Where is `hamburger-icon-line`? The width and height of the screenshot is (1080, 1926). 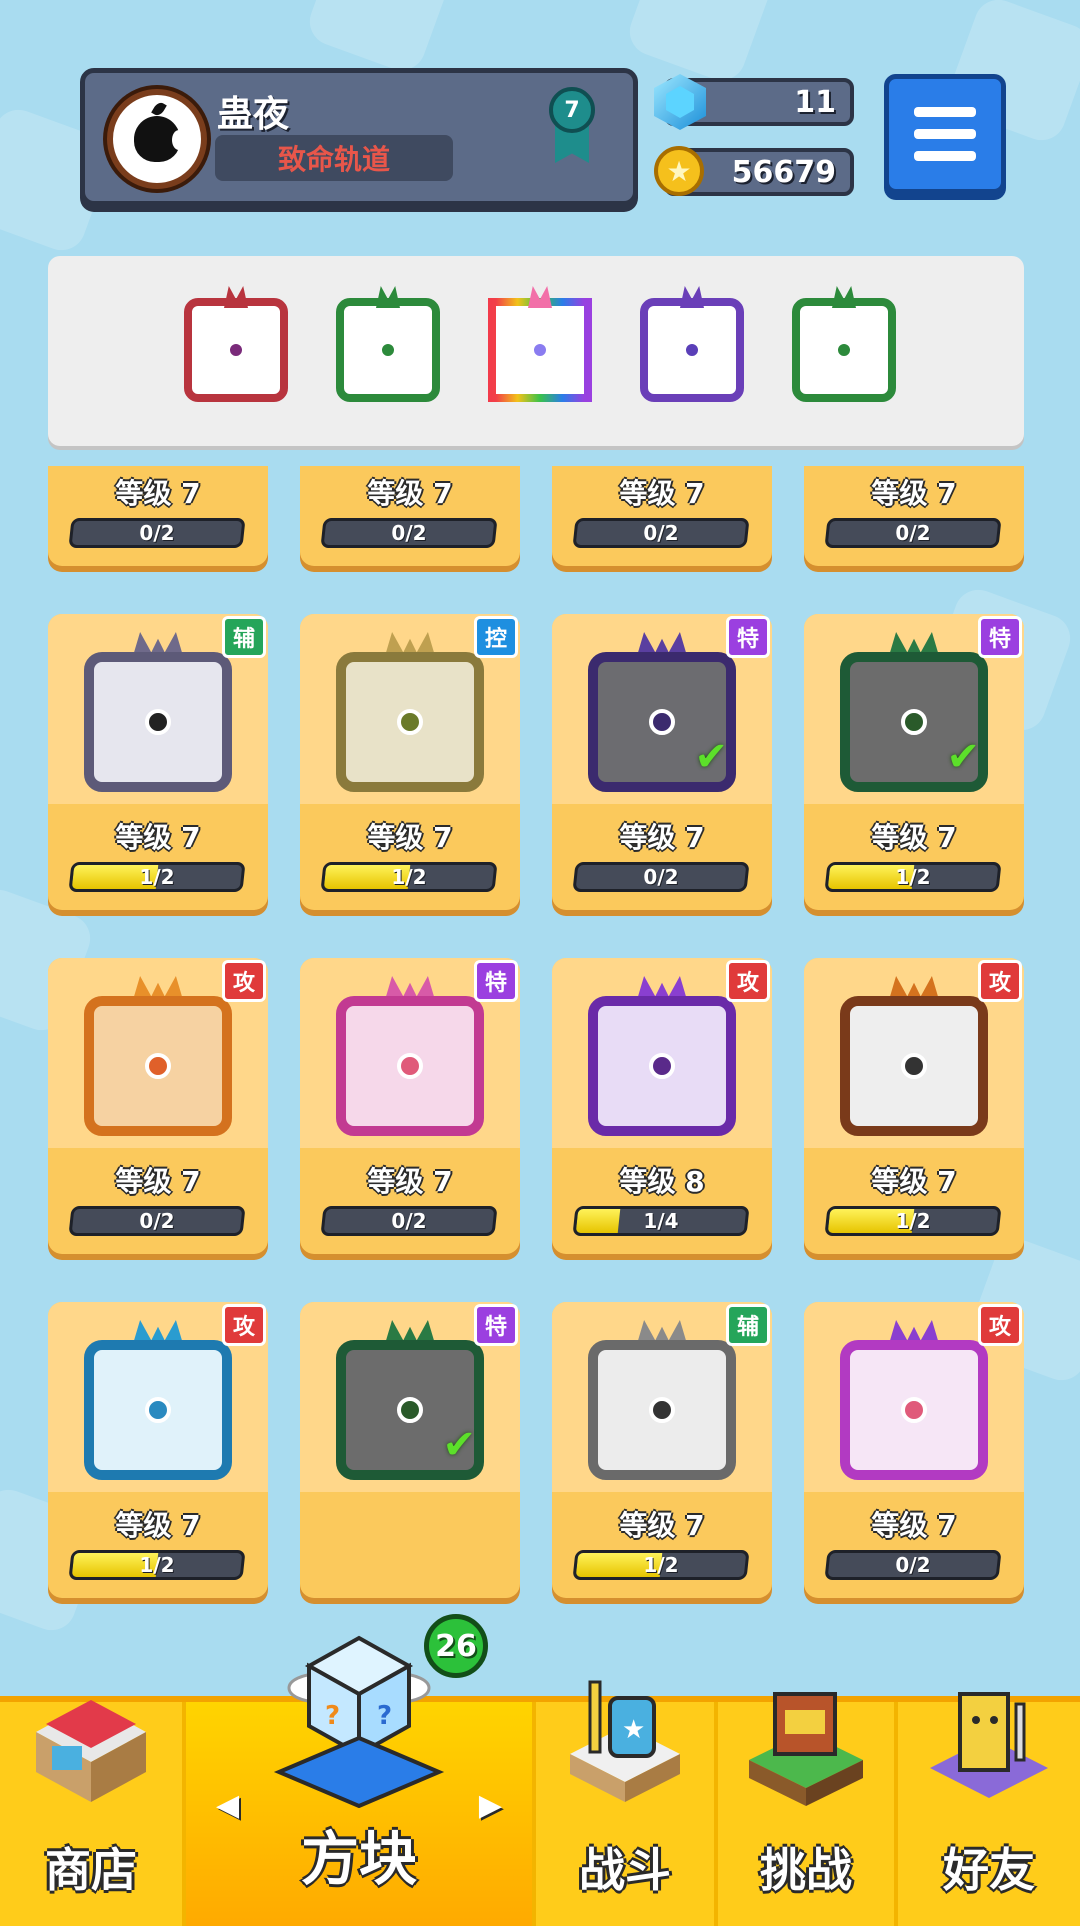
hamburger-icon-line is located at coordinates (945, 134).